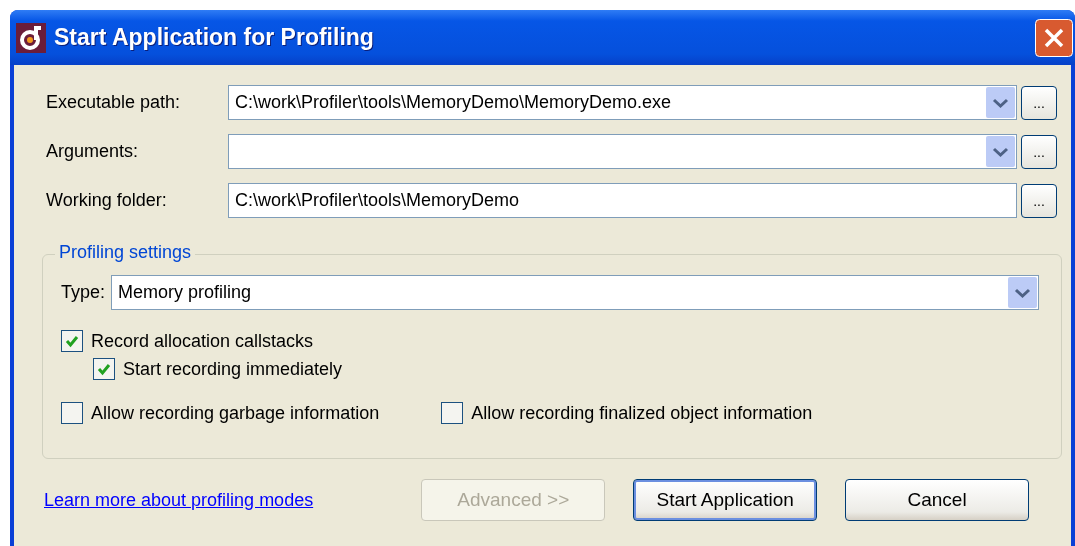 This screenshot has width=1075, height=546. I want to click on window-title: Start Application for Profiling, so click(214, 37).